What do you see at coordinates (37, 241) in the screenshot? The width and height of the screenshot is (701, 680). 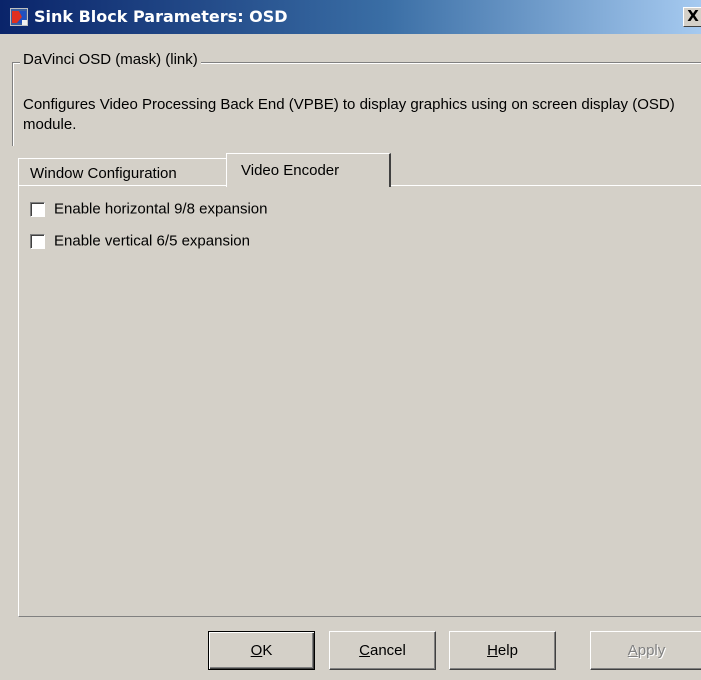 I see `vertical-expansion-checkbox` at bounding box center [37, 241].